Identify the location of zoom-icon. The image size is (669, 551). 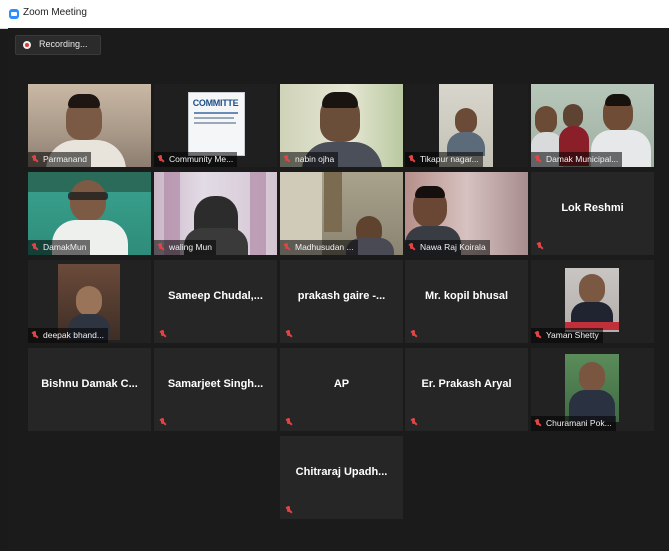
(14, 14).